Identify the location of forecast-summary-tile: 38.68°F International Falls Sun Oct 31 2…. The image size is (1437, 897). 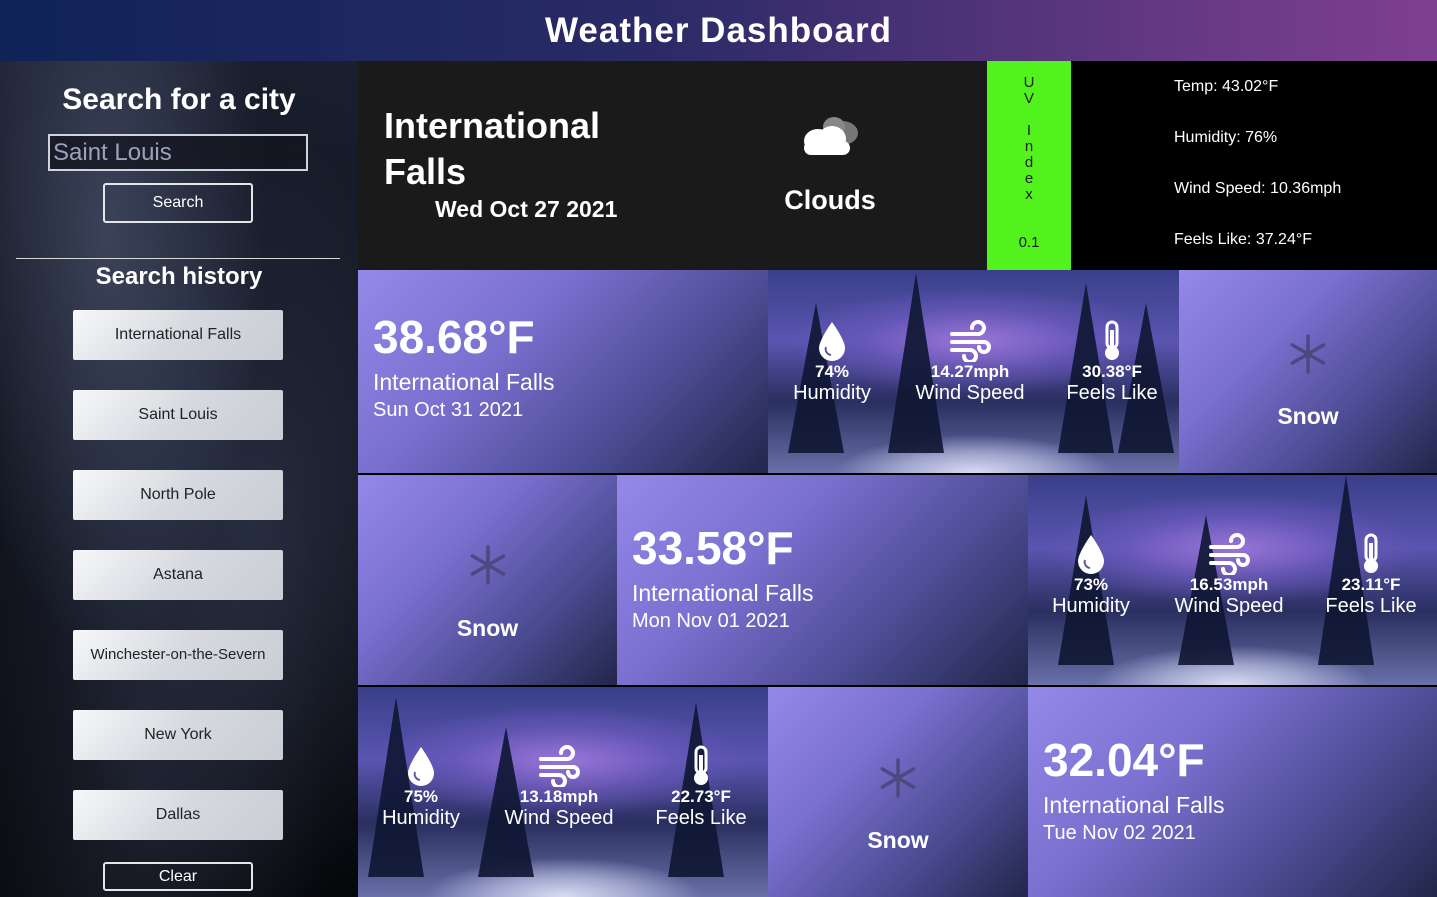
(563, 371).